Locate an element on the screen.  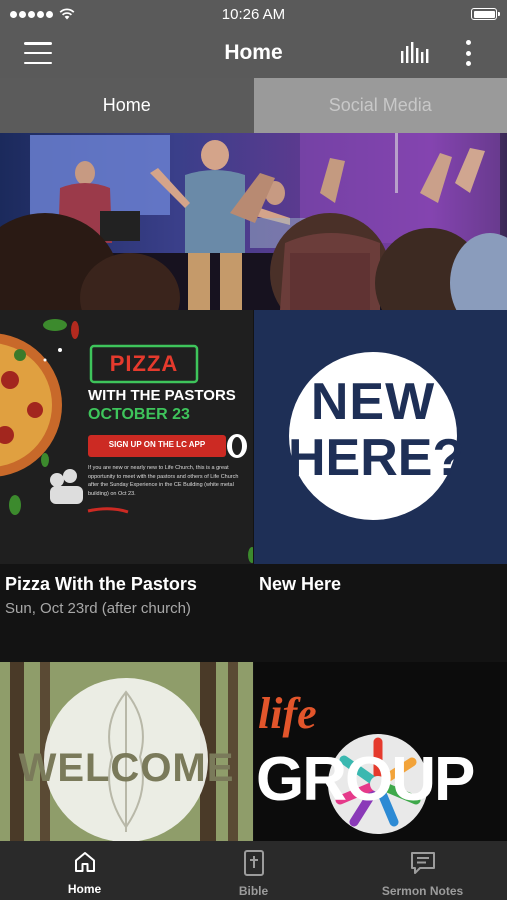
life-word: life is located at coordinates (287, 713).